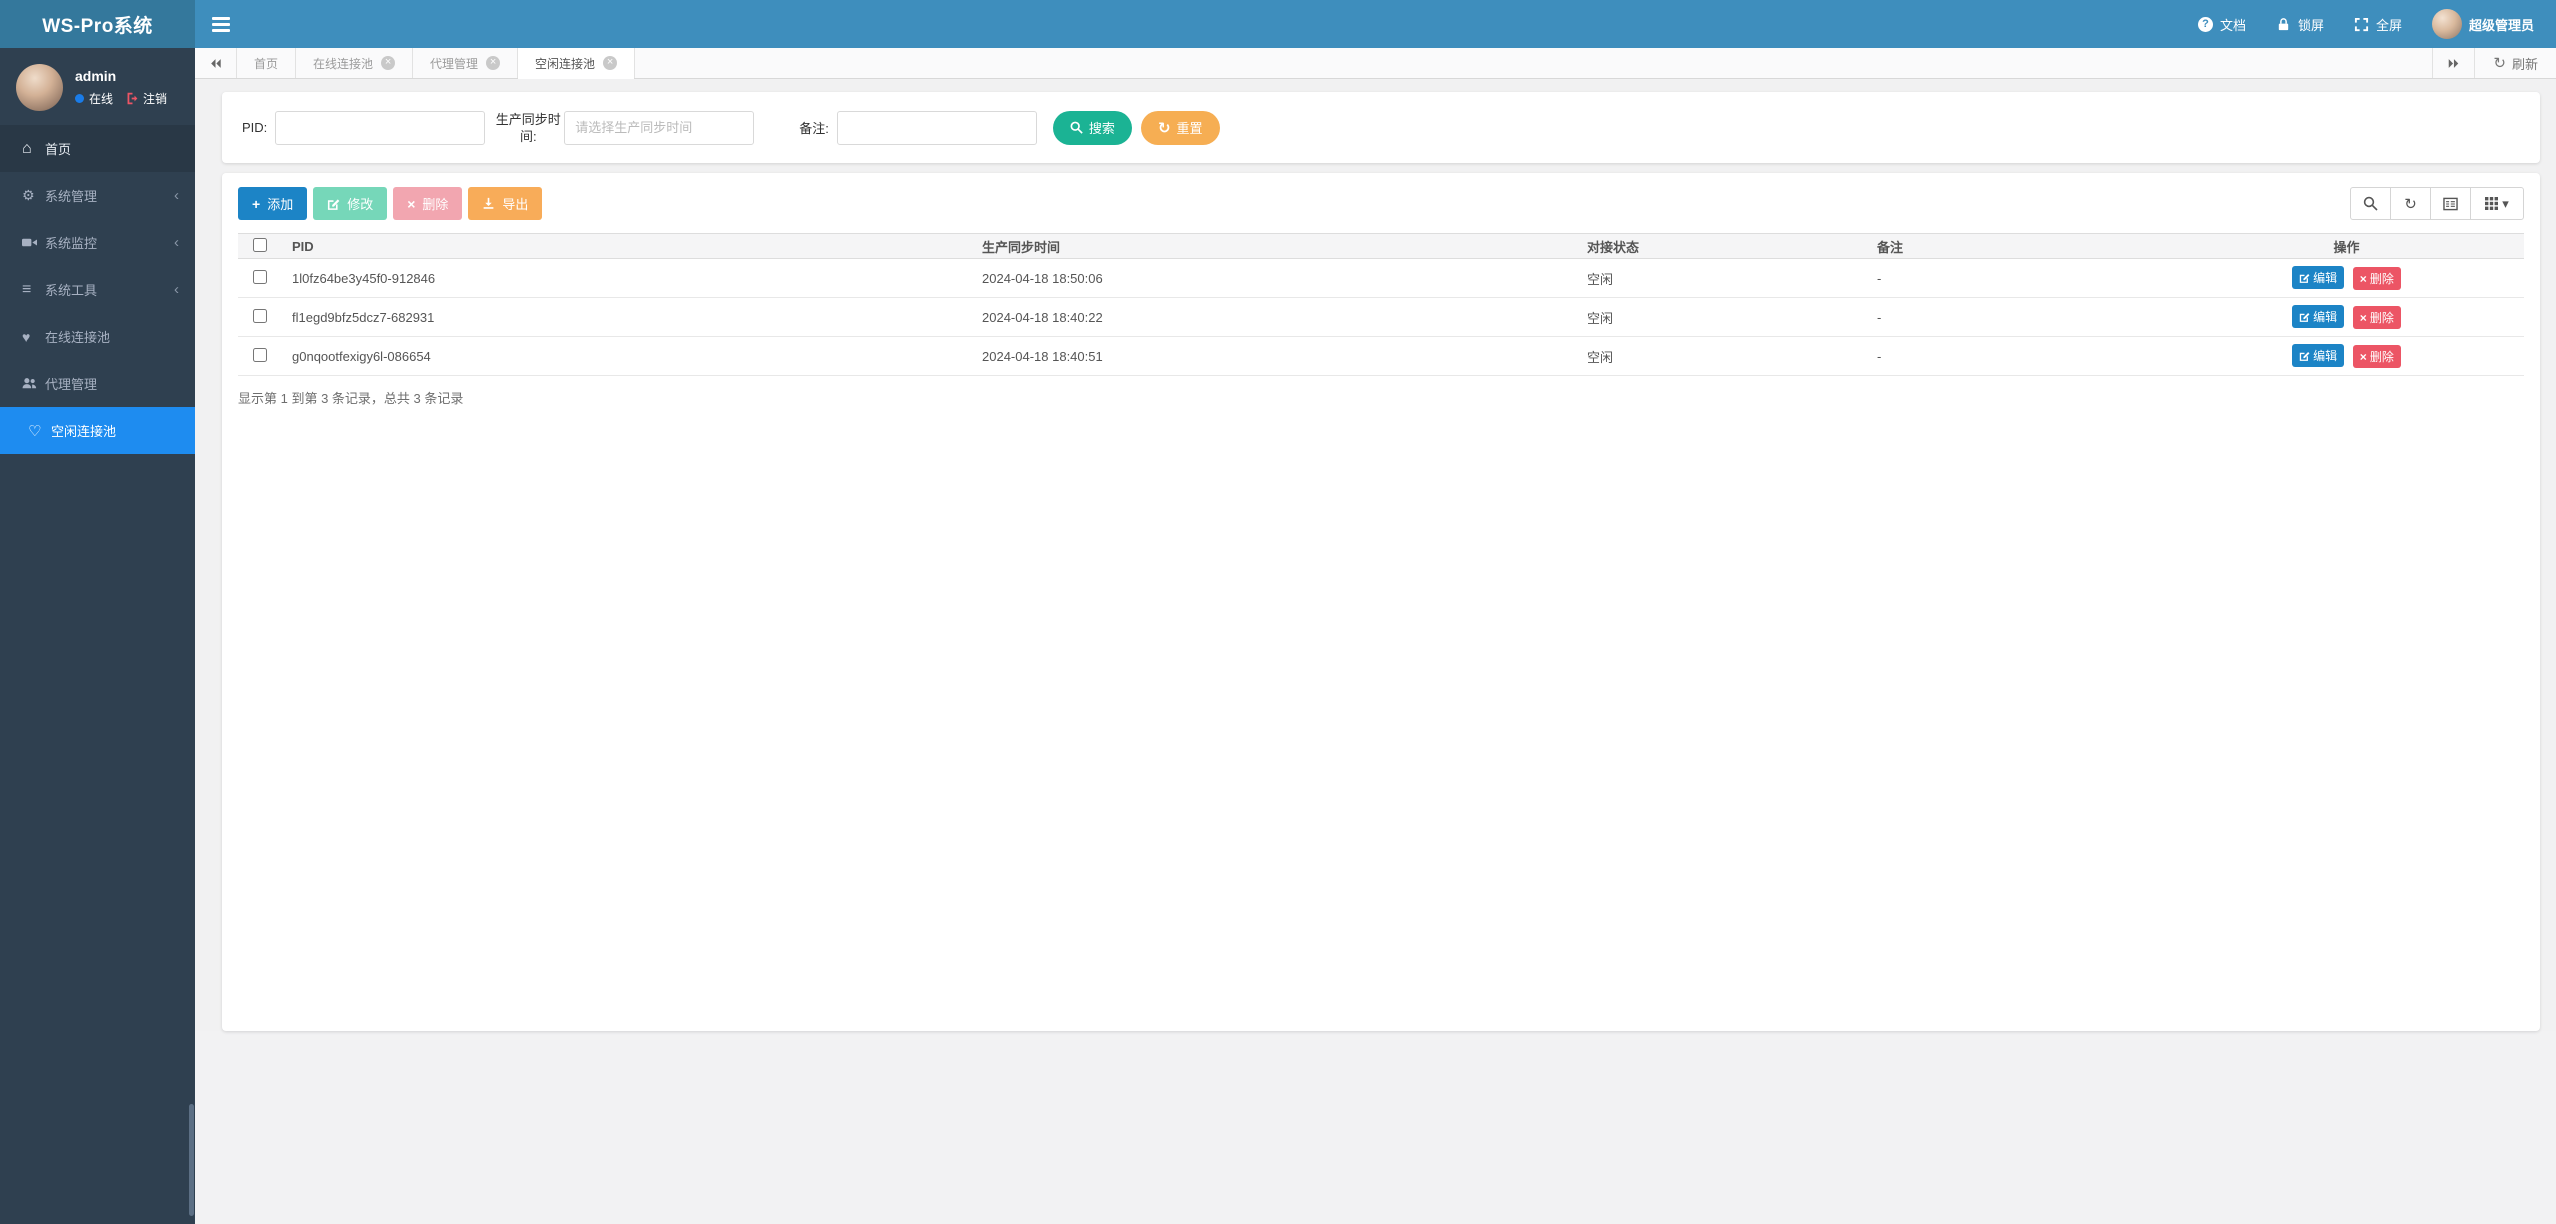  What do you see at coordinates (629, 317) in the screenshot?
I see `cell-pid: fl1egd9bfz5dcz7-682931` at bounding box center [629, 317].